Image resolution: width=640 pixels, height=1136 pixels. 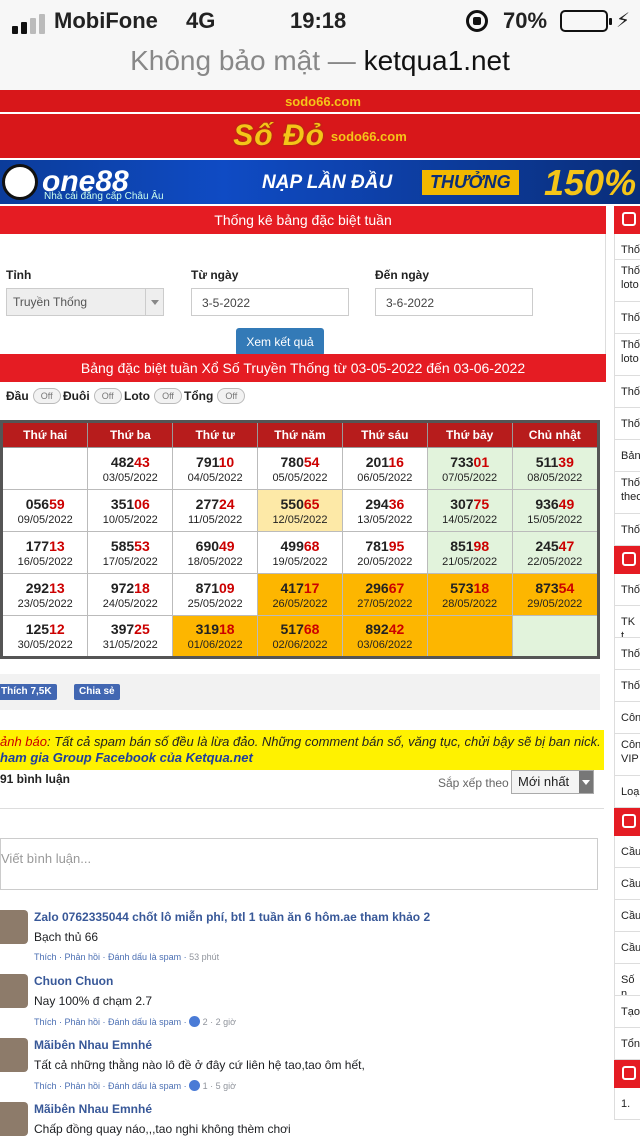 I want to click on number-head: 690, so click(x=207, y=545).